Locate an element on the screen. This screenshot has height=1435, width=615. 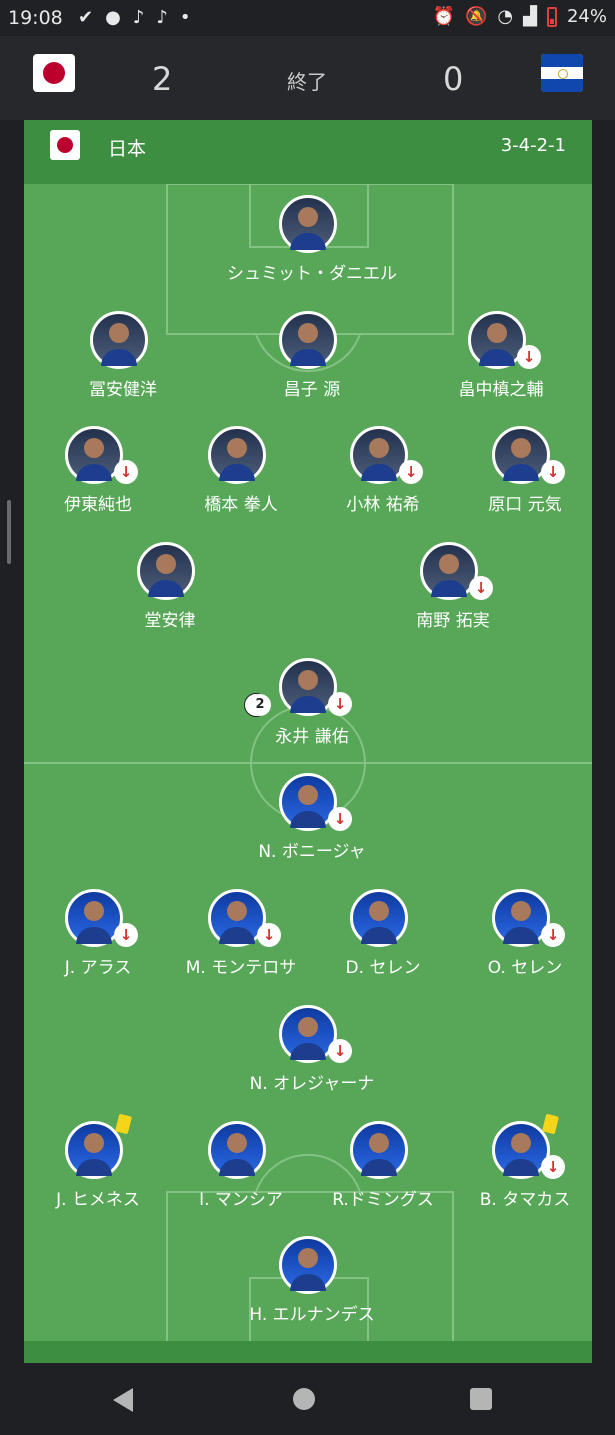
alarm-icon: ⏰ is located at coordinates (443, 16).